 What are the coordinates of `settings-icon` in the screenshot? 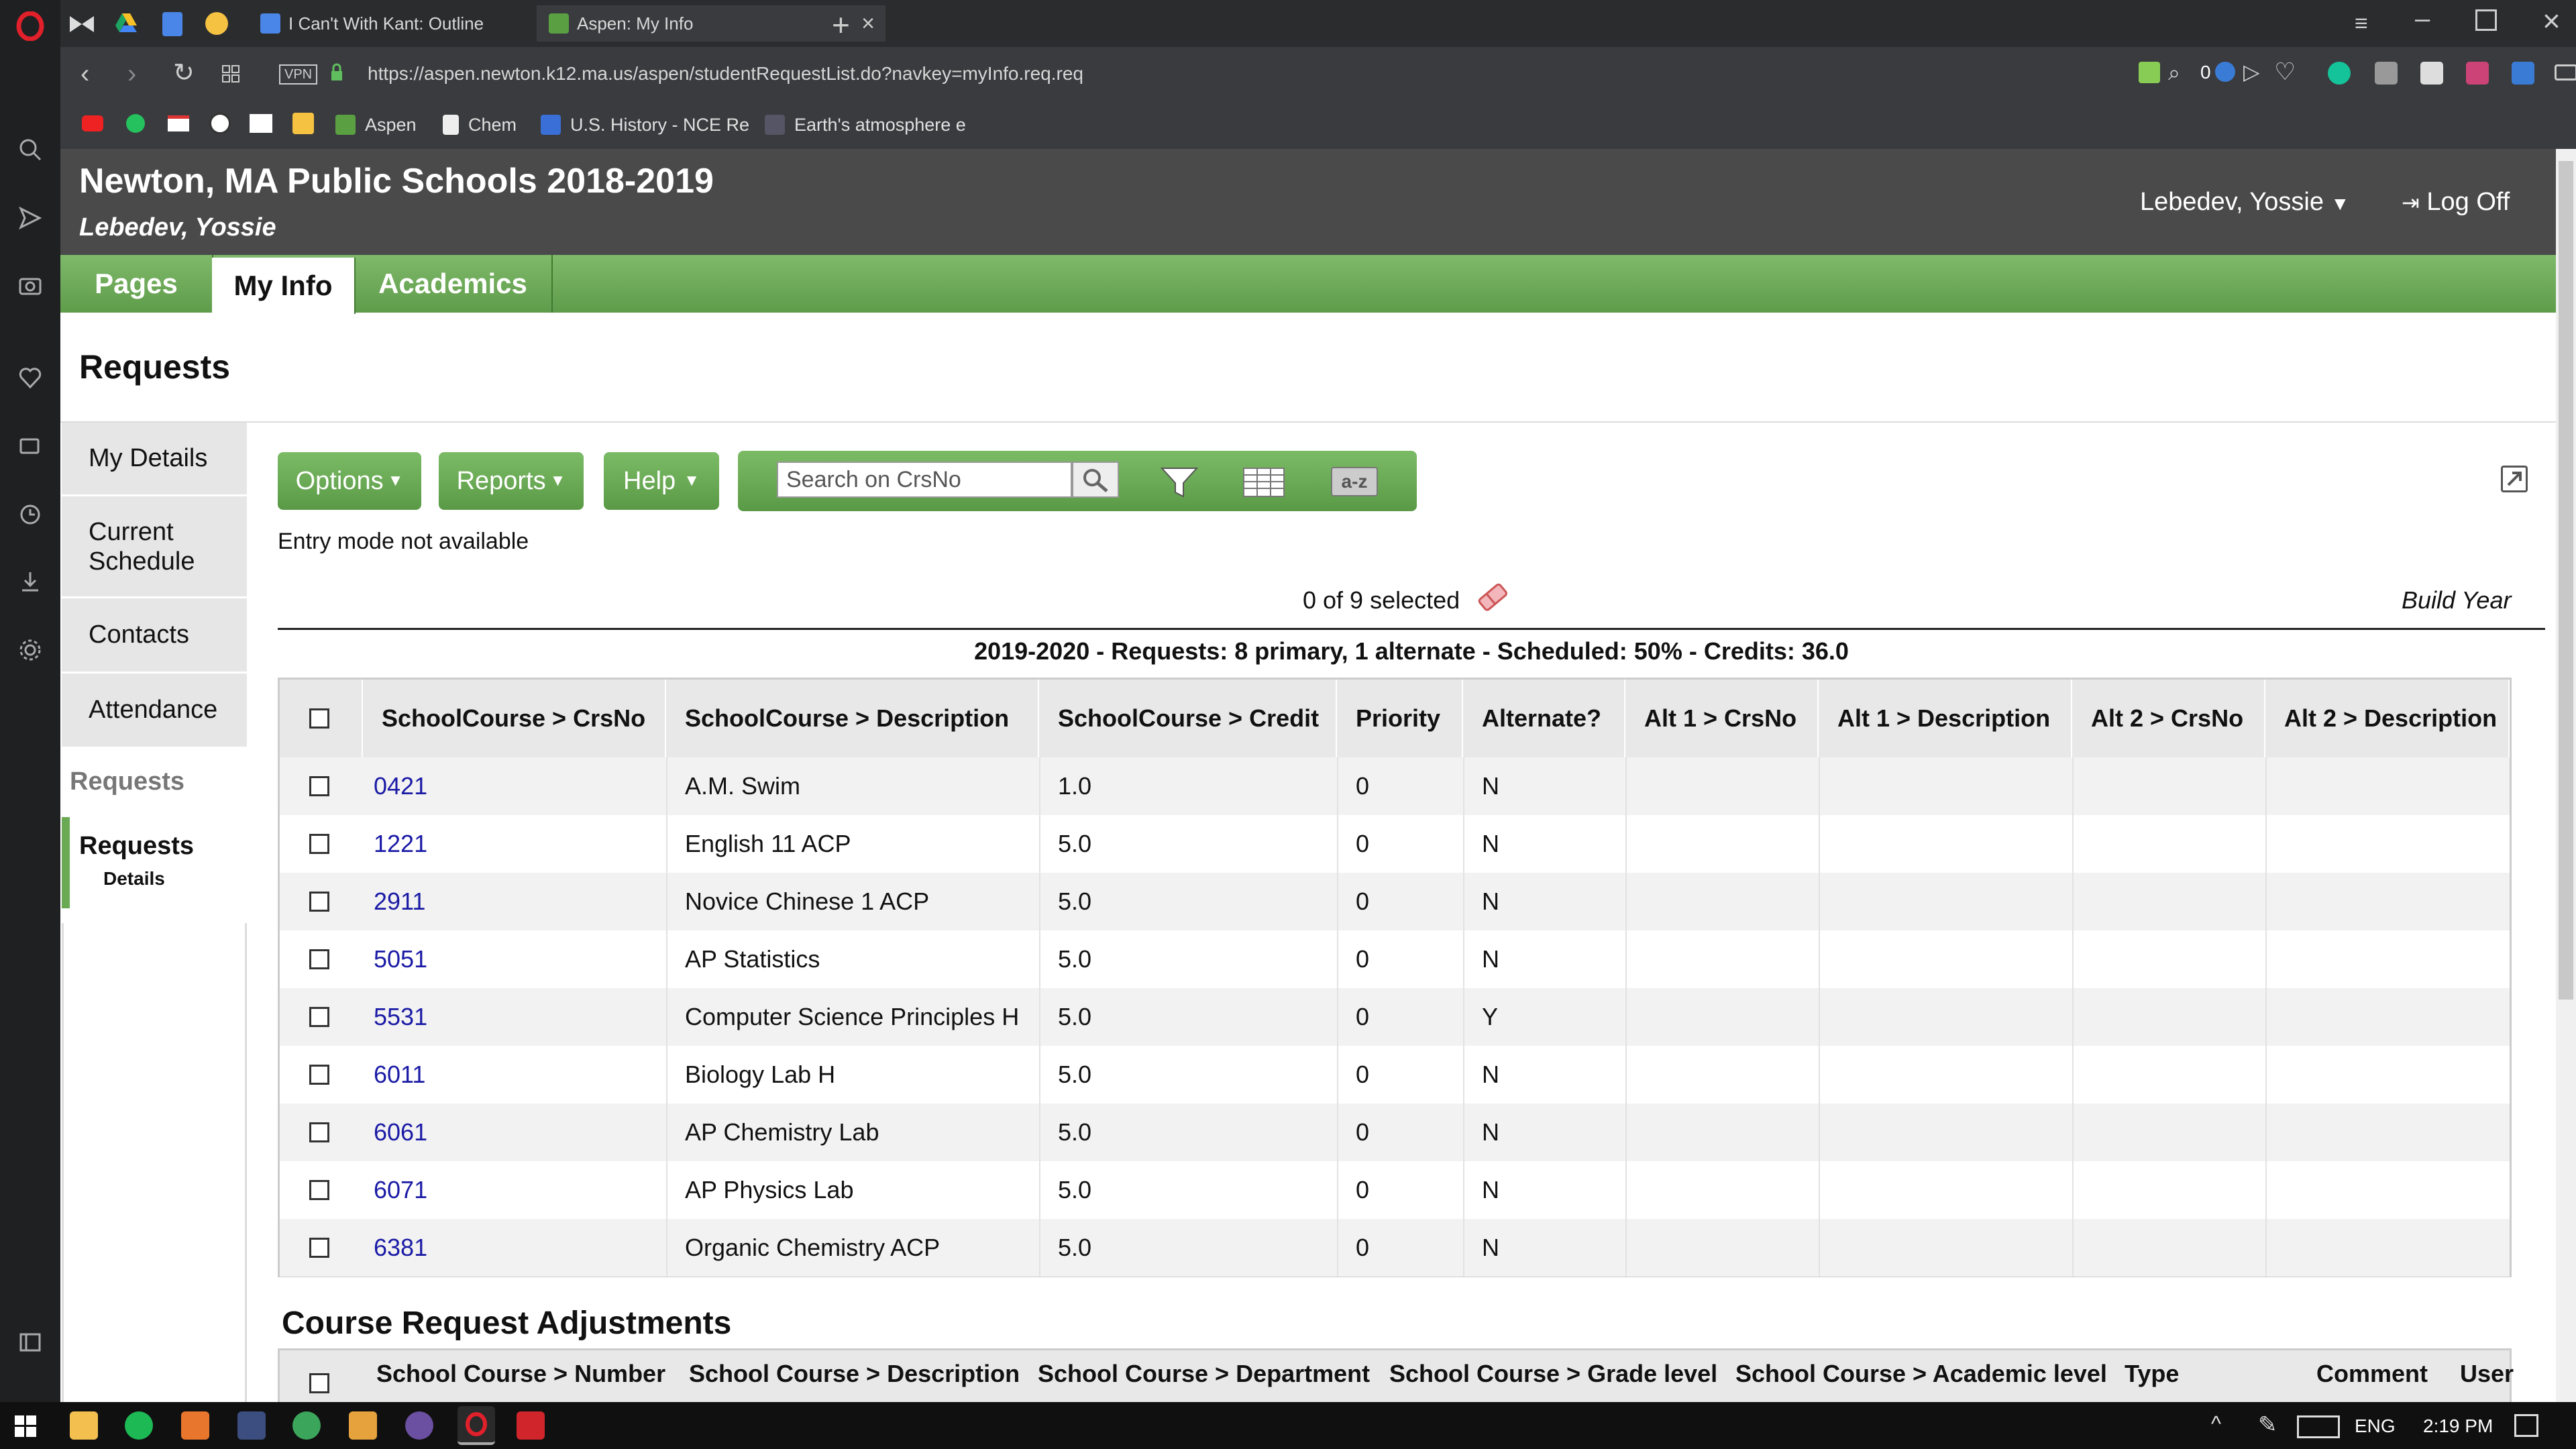 It's located at (30, 650).